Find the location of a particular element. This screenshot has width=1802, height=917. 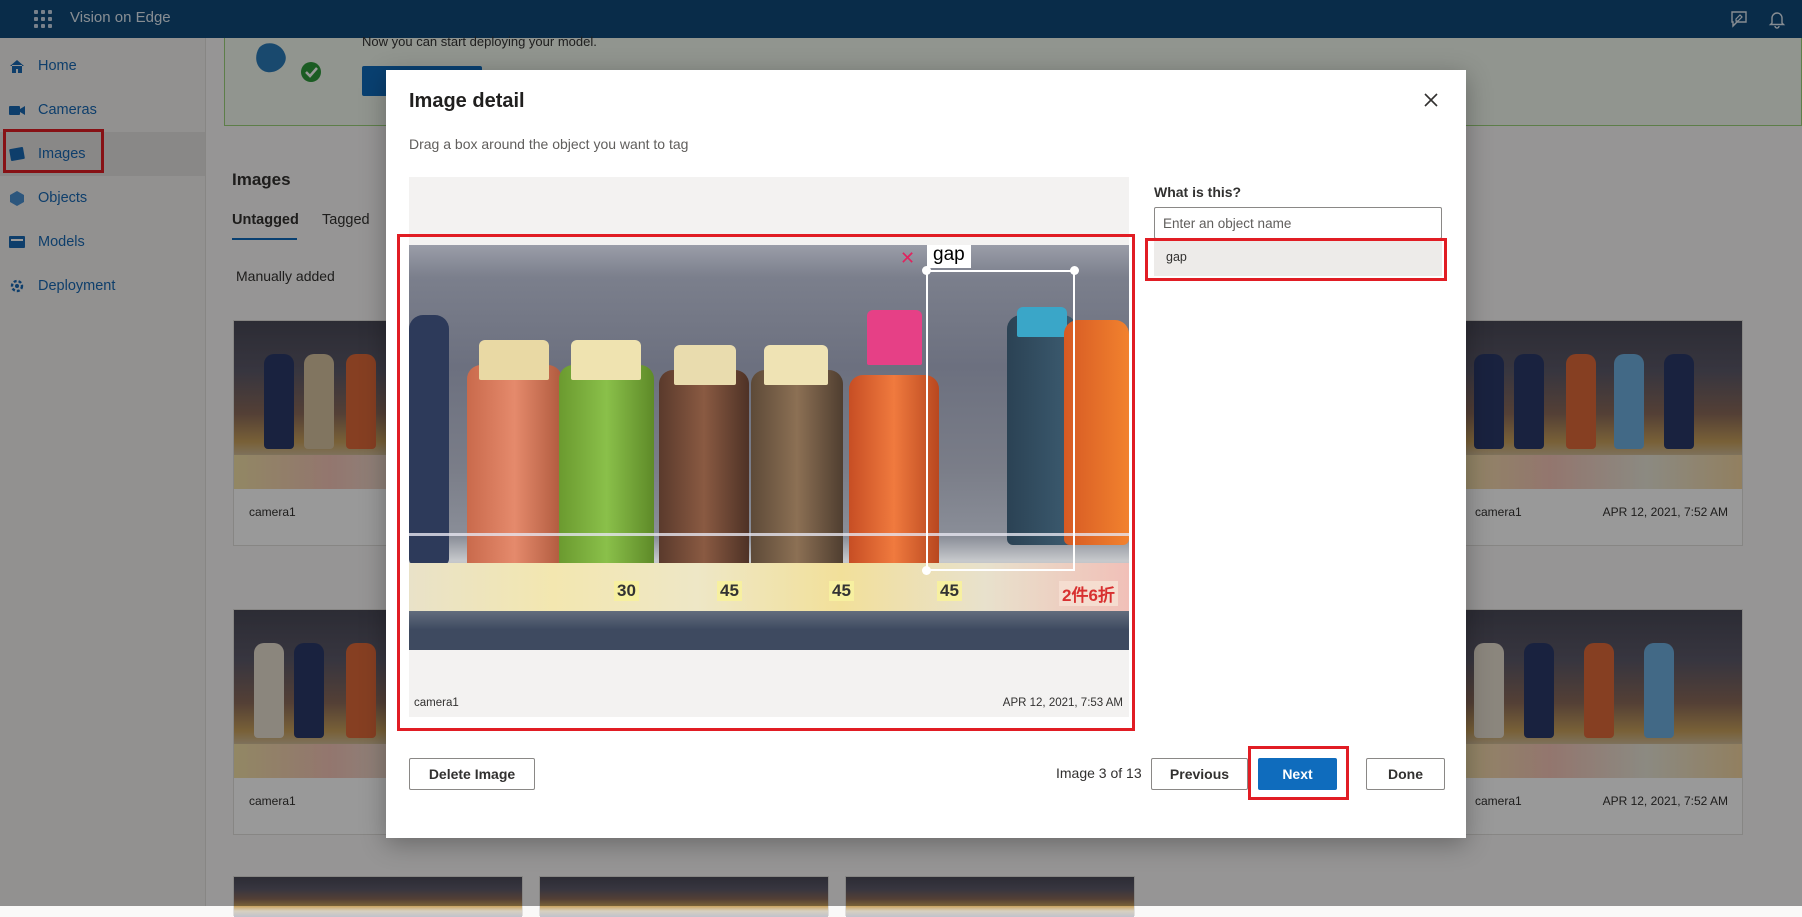

next-button: Next is located at coordinates (1297, 774).